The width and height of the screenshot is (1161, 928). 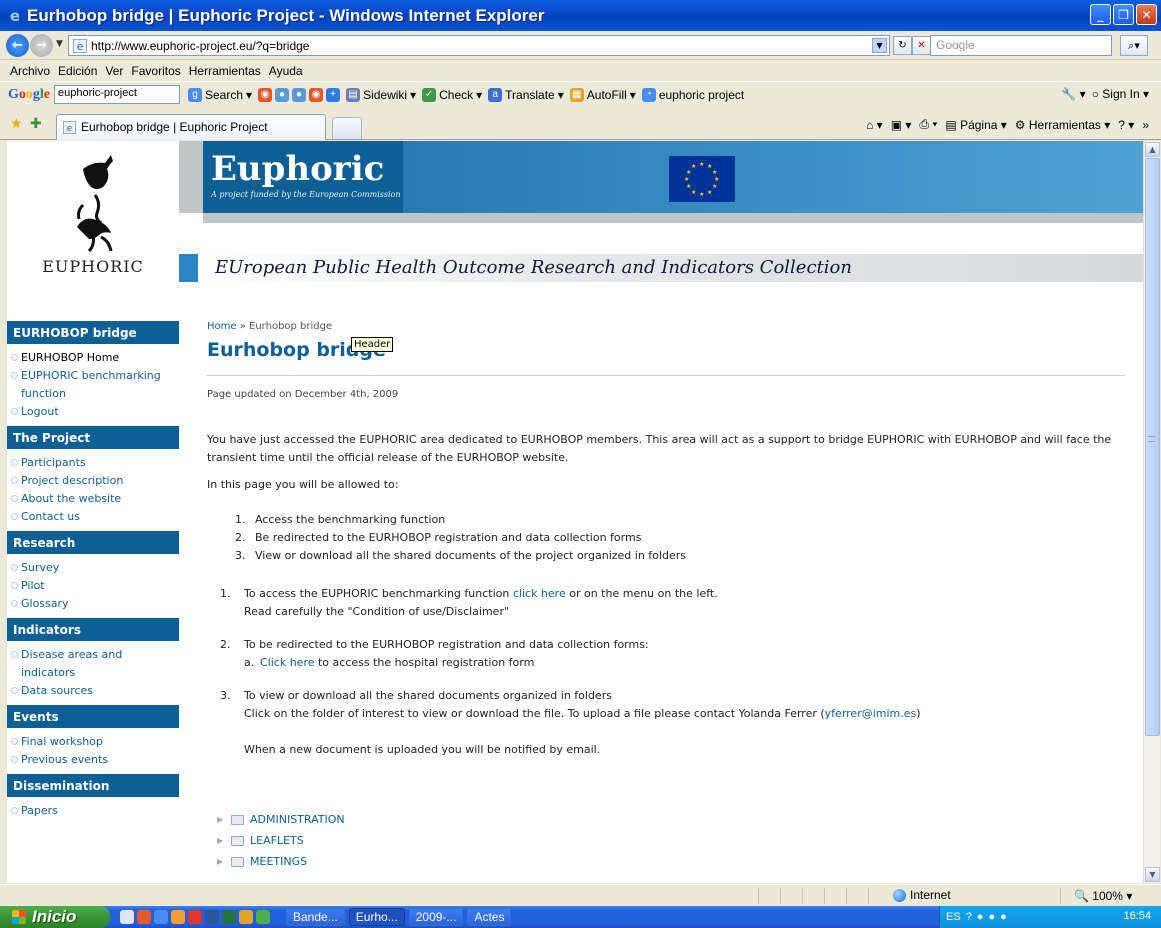 I want to click on site-logo: EUPHORIC, so click(x=93, y=217).